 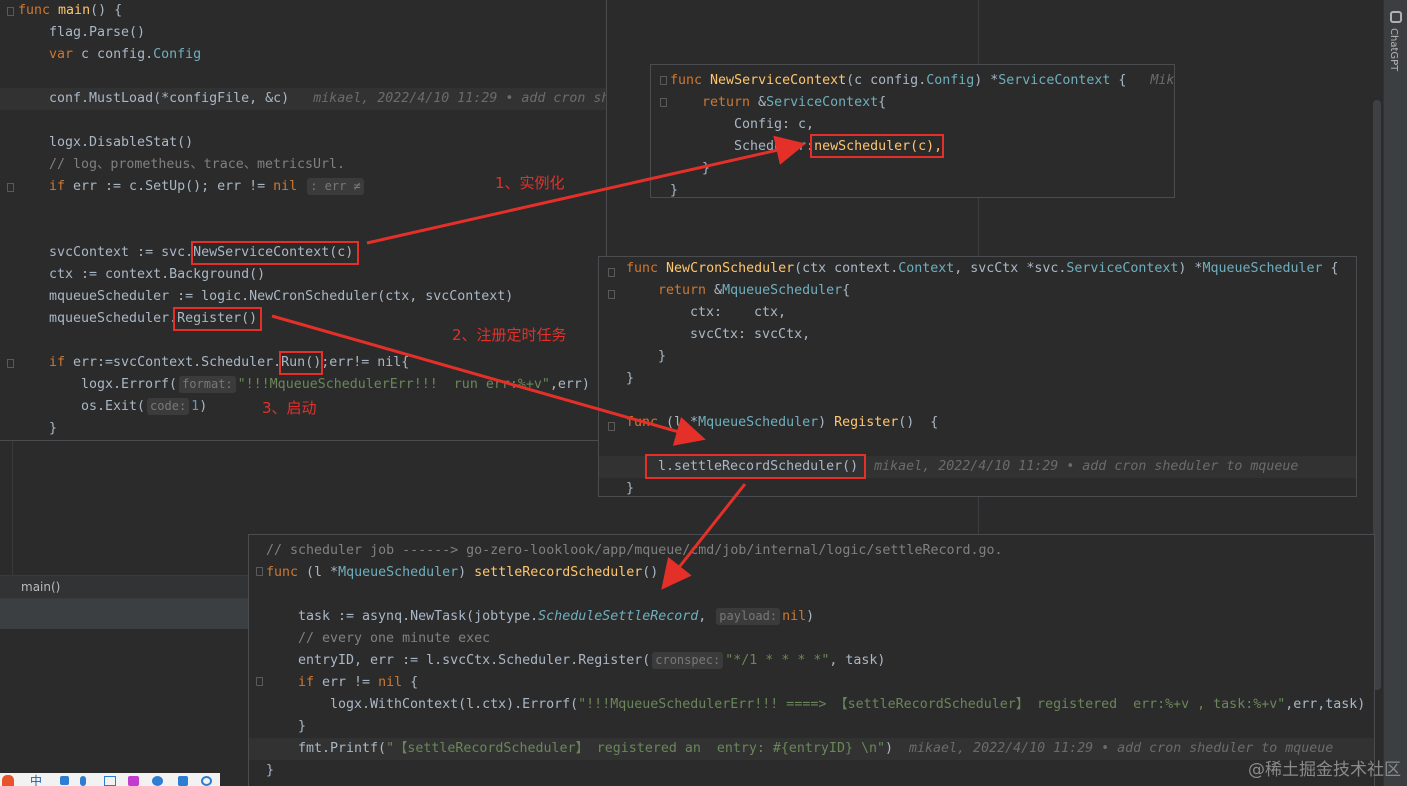 What do you see at coordinates (12, 507) in the screenshot?
I see `gutter-line` at bounding box center [12, 507].